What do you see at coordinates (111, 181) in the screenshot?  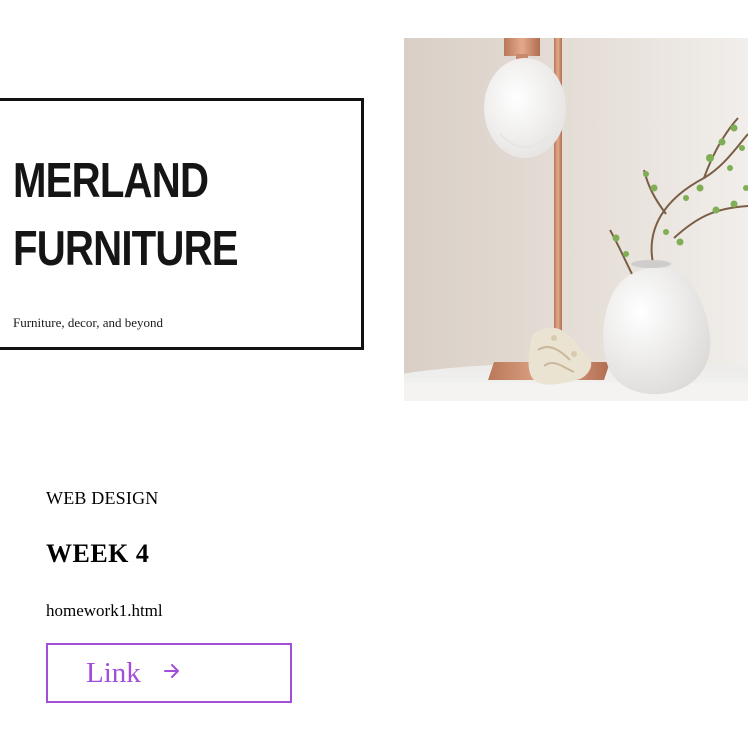 I see `brand-title-line-1: MERLAND` at bounding box center [111, 181].